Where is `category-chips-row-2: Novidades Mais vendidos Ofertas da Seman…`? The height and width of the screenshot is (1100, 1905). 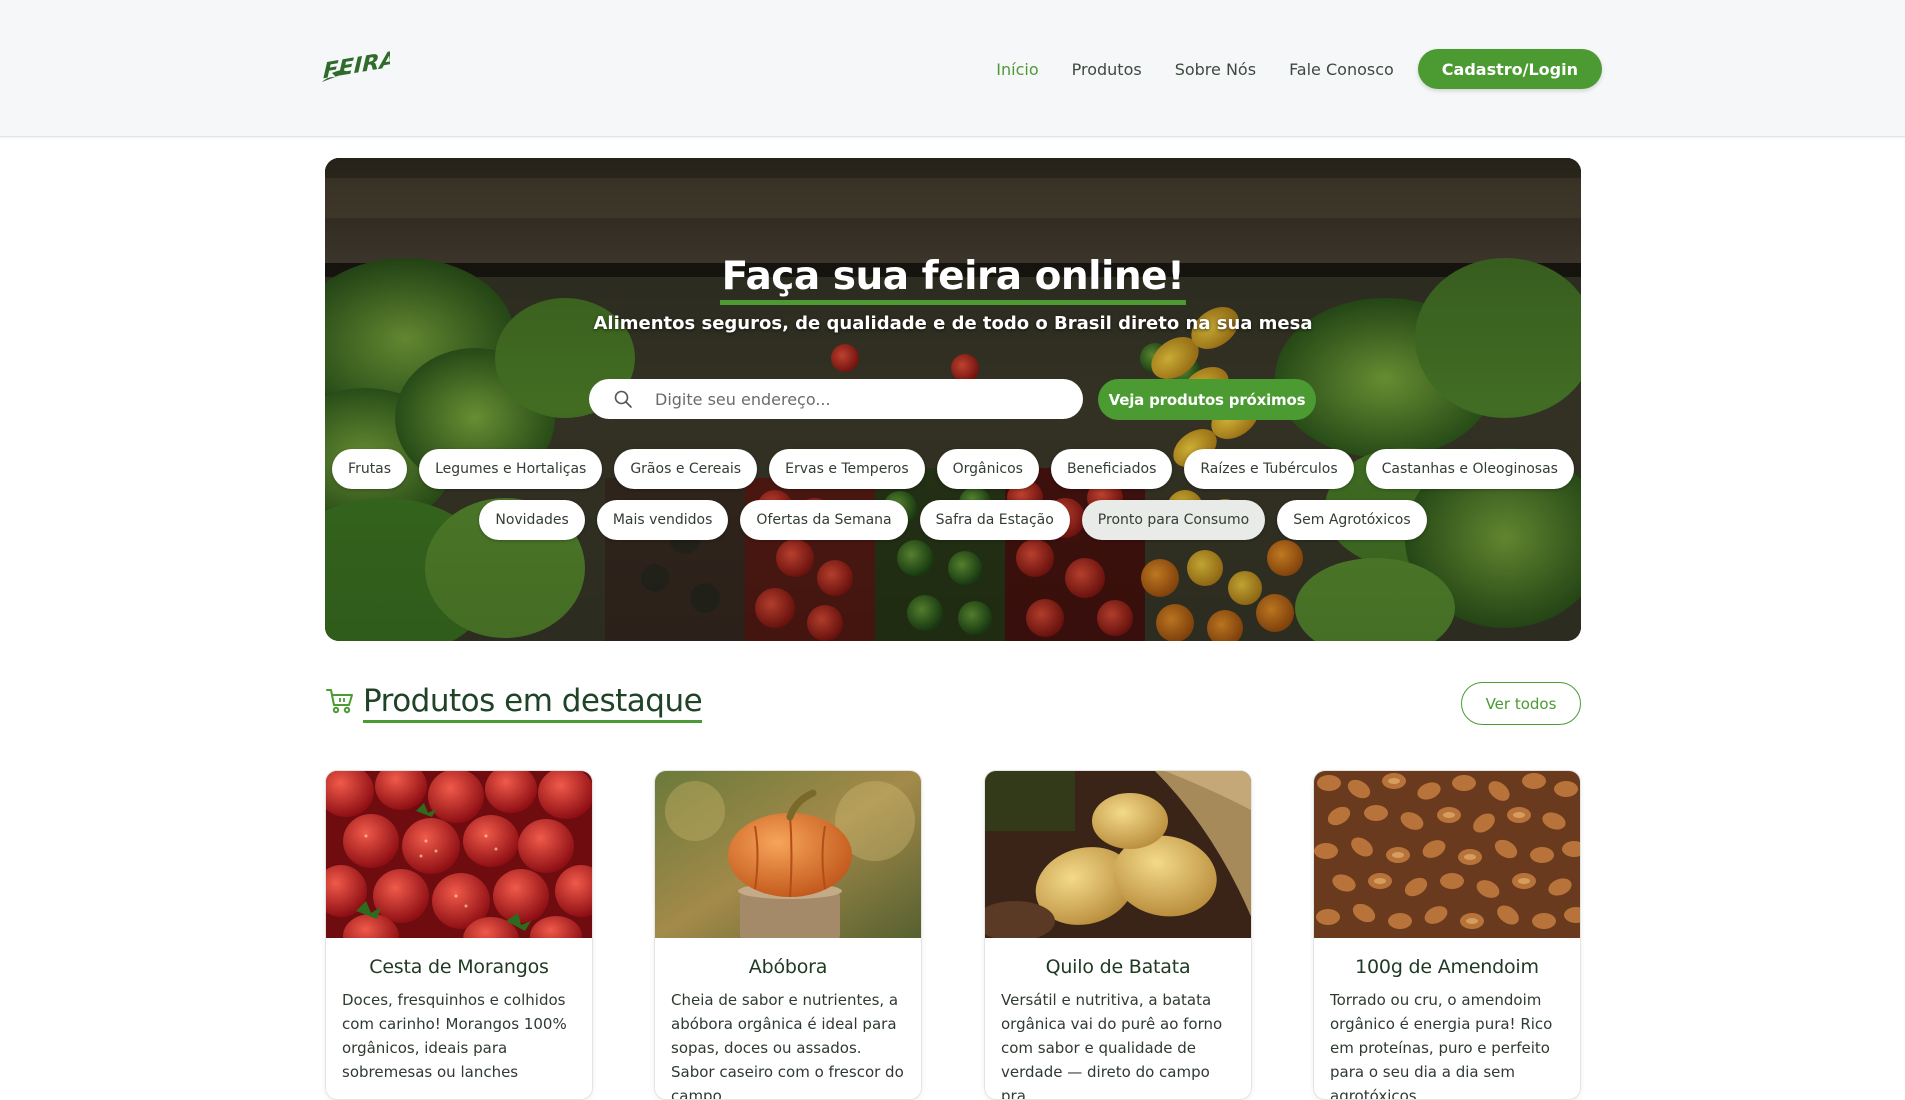
category-chips-row-2: Novidades Mais vendidos Ofertas da Seman… is located at coordinates (953, 520).